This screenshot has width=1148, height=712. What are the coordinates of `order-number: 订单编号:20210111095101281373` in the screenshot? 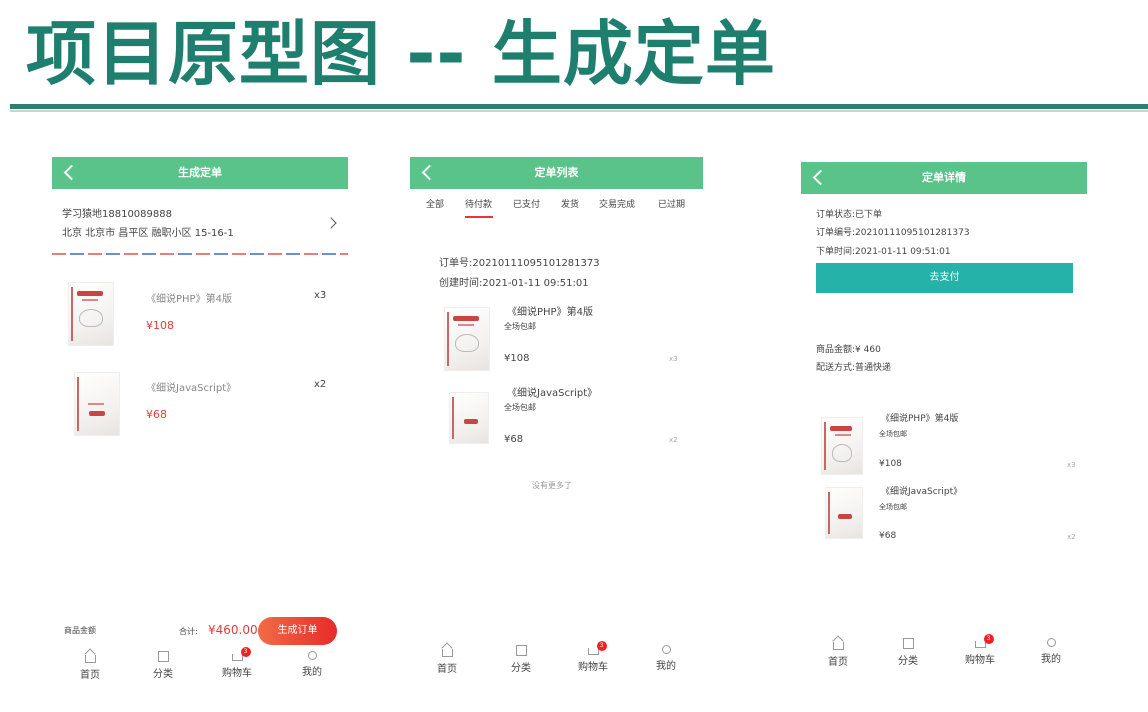 It's located at (893, 233).